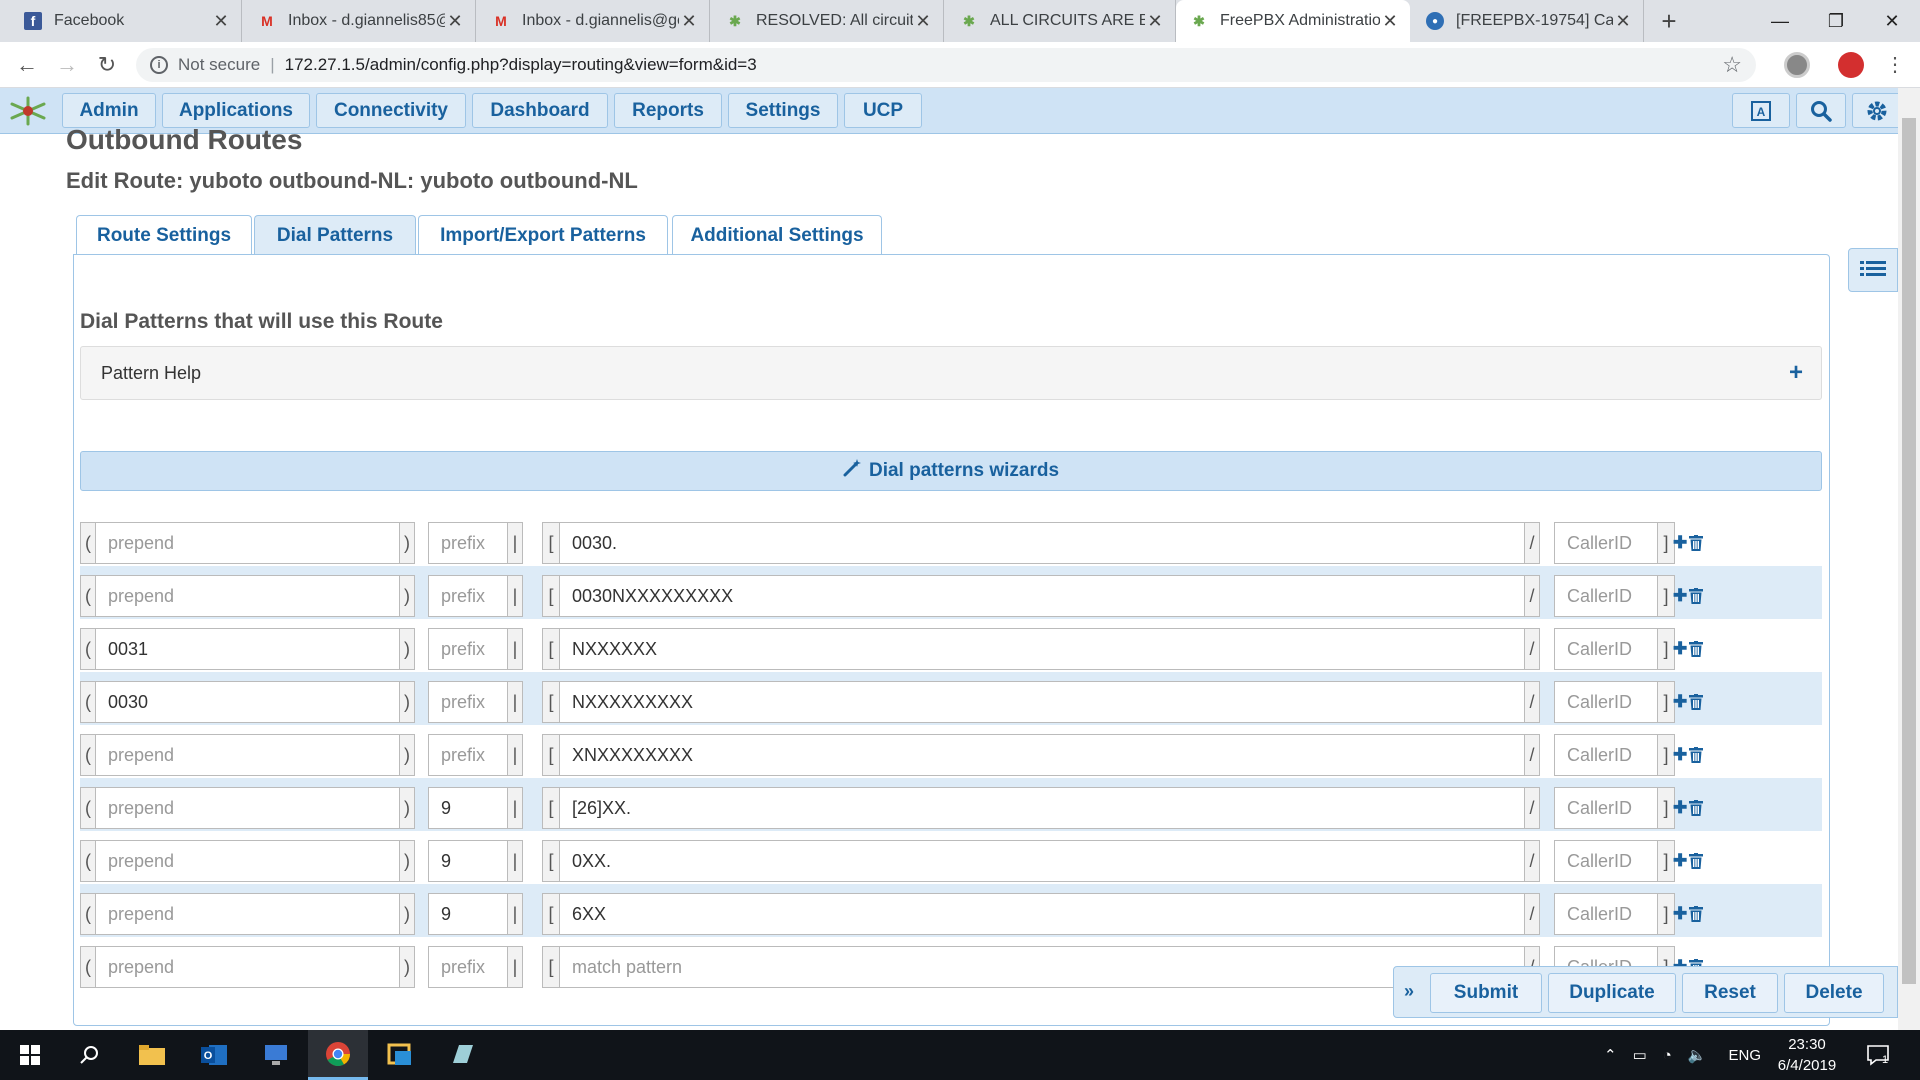 The image size is (1920, 1080). What do you see at coordinates (828, 21) in the screenshot?
I see `browser-tab-resolved: ✱ RESOLVED: All circuits ✕` at bounding box center [828, 21].